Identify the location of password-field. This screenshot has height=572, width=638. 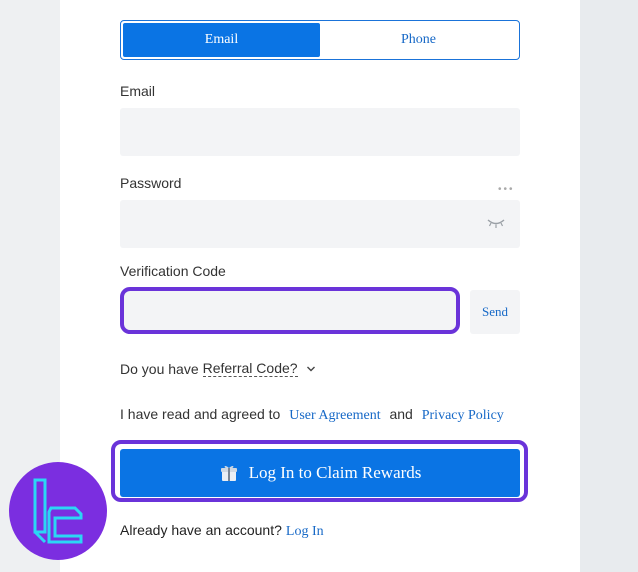
(320, 224).